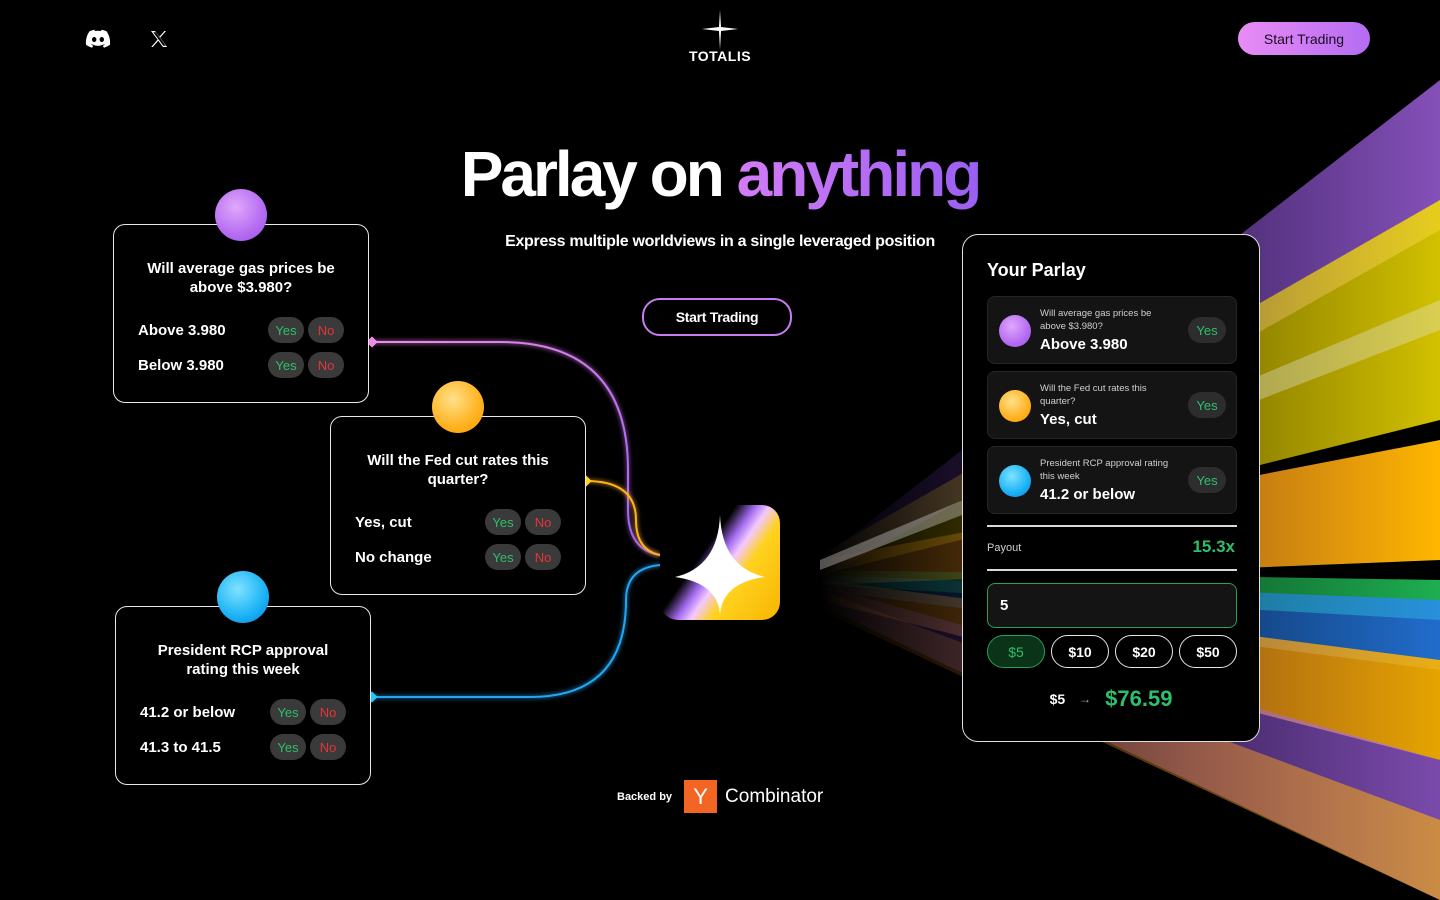  I want to click on market-outcome-row: Yes, cut Yes No, so click(458, 522).